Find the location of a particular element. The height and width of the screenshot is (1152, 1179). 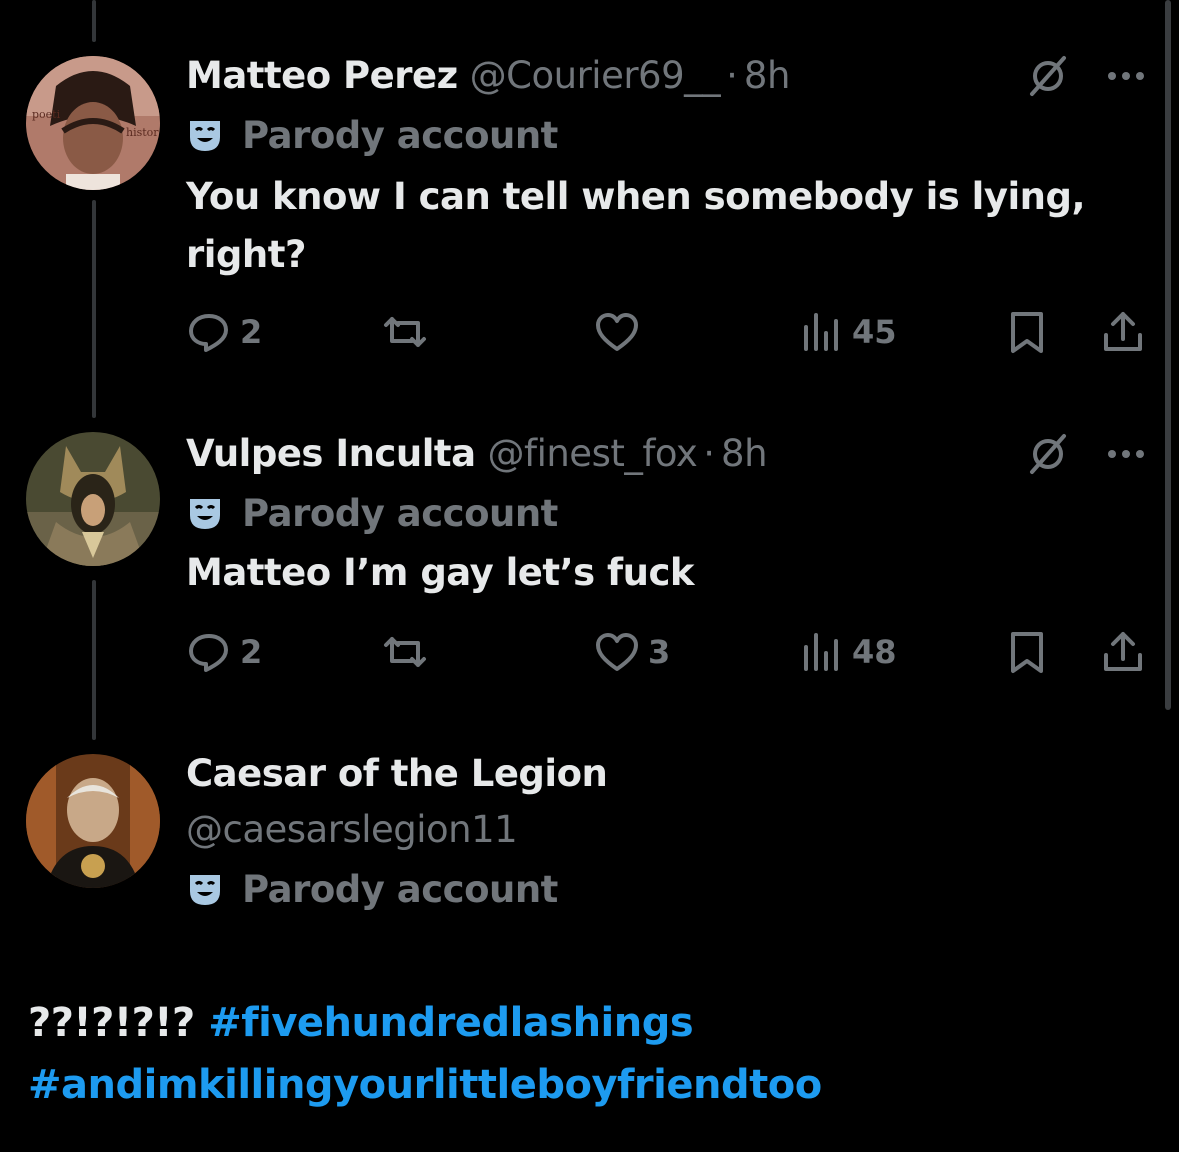

tweet-header: Vulpes Inculta @finest_fox · 8h is located at coordinates (477, 454).